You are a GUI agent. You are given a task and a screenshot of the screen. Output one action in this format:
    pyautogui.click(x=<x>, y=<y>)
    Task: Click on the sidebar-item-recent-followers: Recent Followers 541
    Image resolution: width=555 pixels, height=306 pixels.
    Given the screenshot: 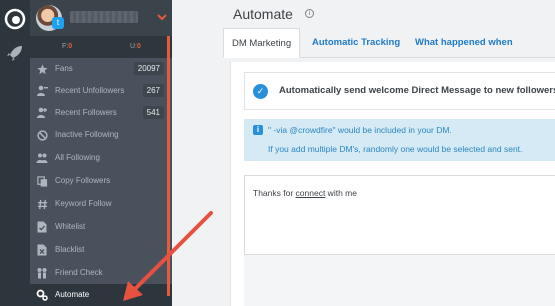 What is the action you would take?
    pyautogui.click(x=101, y=113)
    